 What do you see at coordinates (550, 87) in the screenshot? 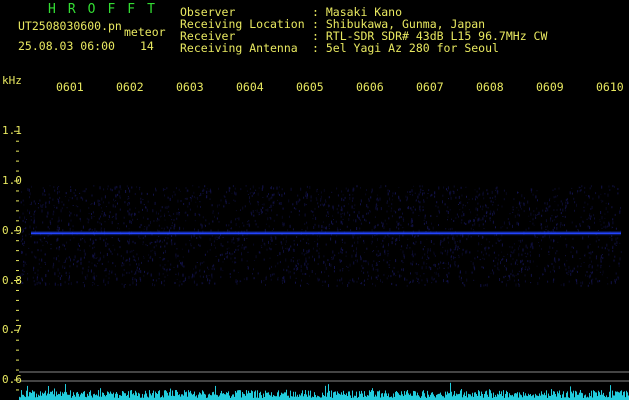
I see `time-tick-label: 0609` at bounding box center [550, 87].